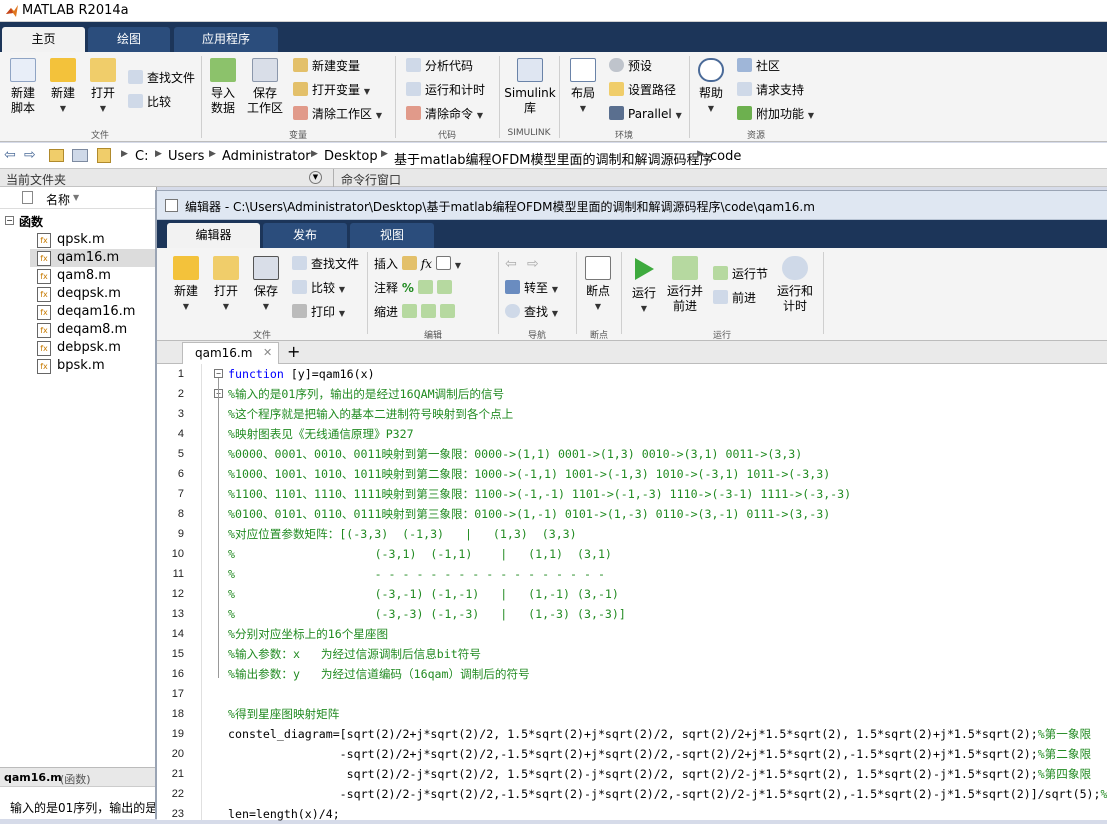 The image size is (1107, 824). I want to click on forward-icon: ⇨, so click(30, 155).